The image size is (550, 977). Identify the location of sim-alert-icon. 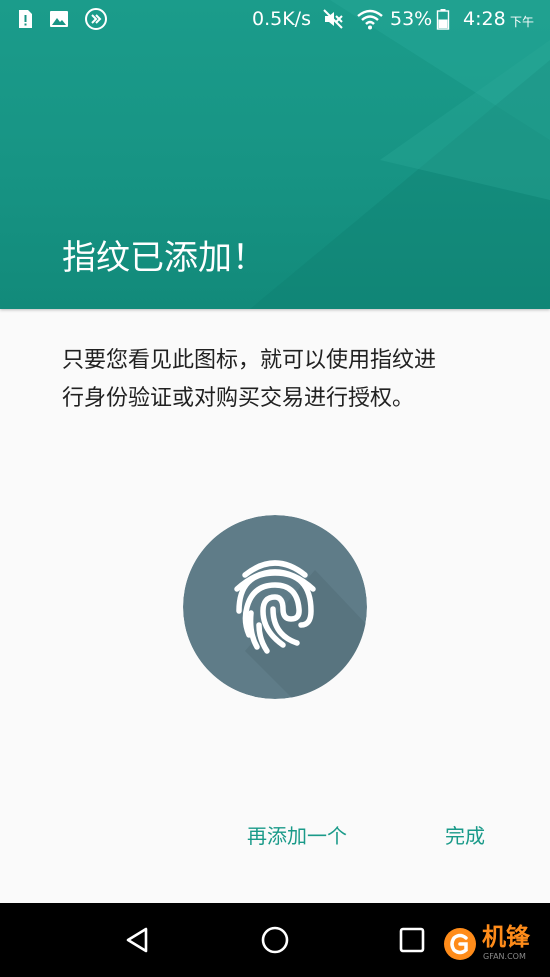
(25, 19).